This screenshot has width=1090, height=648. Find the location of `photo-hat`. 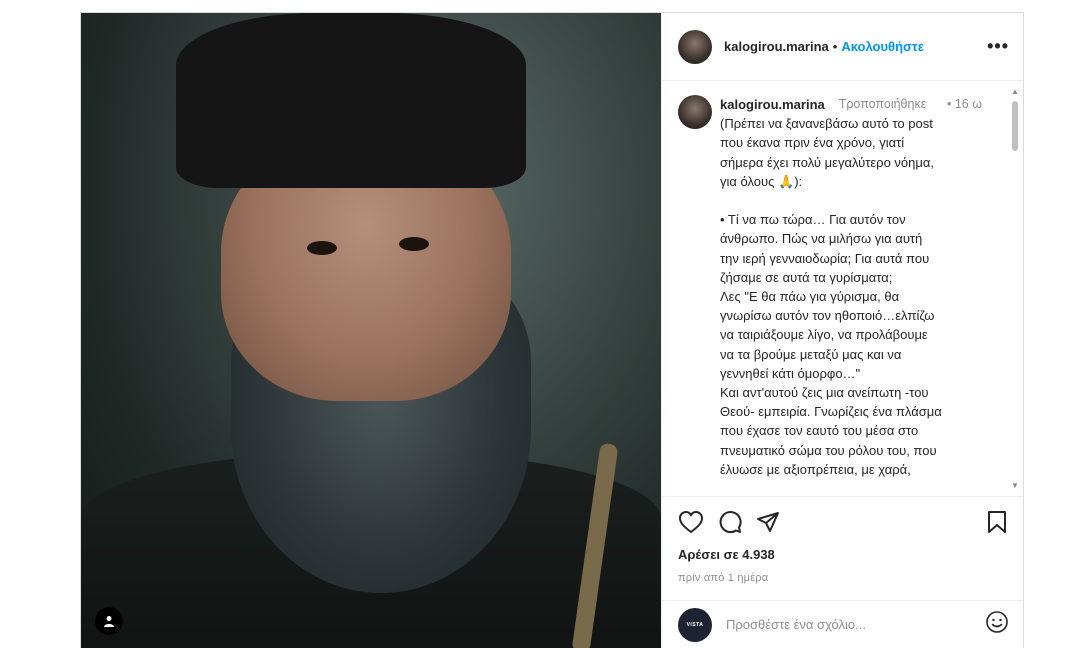

photo-hat is located at coordinates (351, 100).